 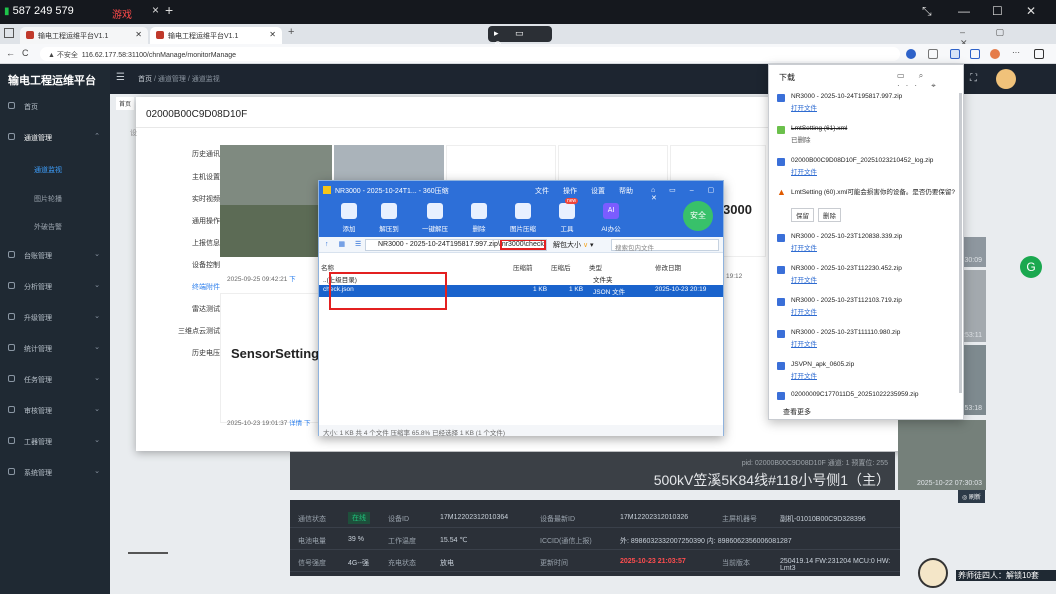 I want to click on floating-assistant-icon: G, so click(x=1031, y=267).